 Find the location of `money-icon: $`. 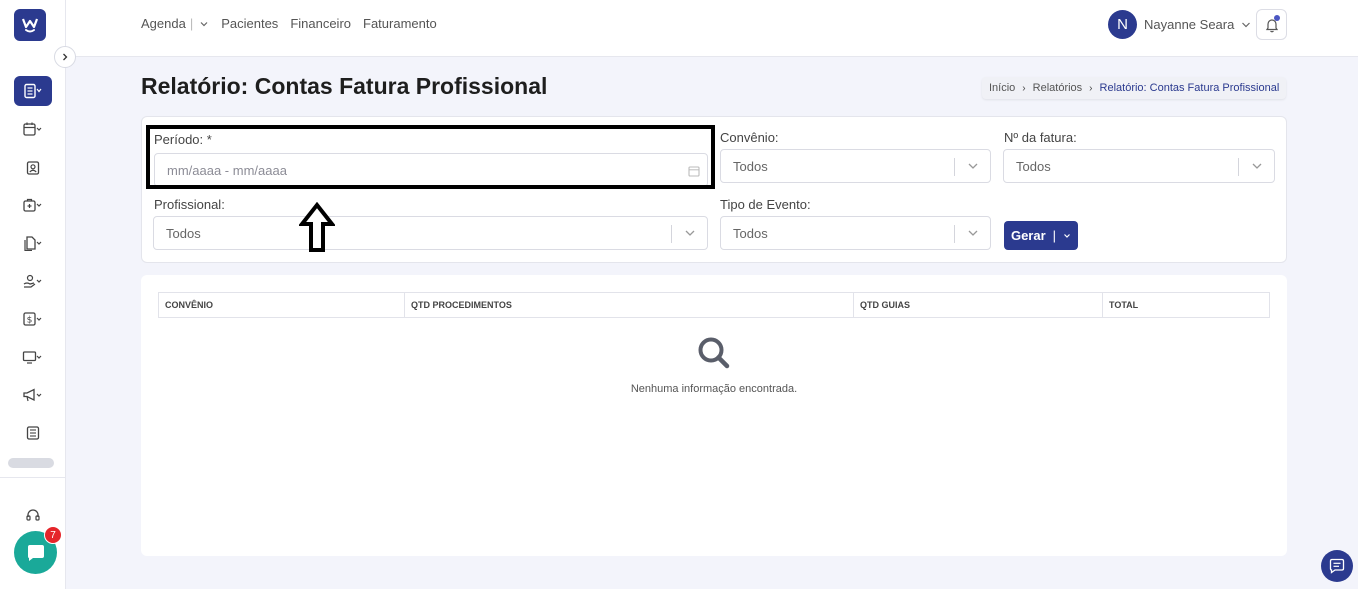

money-icon: $ is located at coordinates (32, 319).